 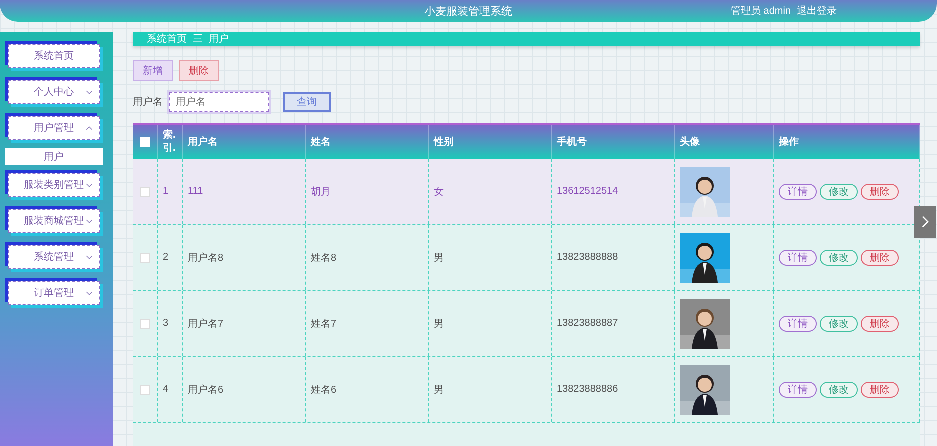 What do you see at coordinates (587, 323) in the screenshot?
I see `table-cell: 13823888887` at bounding box center [587, 323].